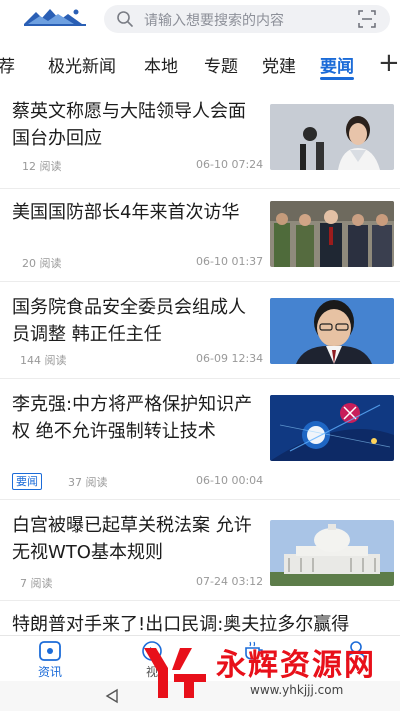 Image resolution: width=400 pixels, height=711 pixels. I want to click on news-title: 特朗普对手来了!出口民调:奥夫拉多尔赢得, so click(202, 623).